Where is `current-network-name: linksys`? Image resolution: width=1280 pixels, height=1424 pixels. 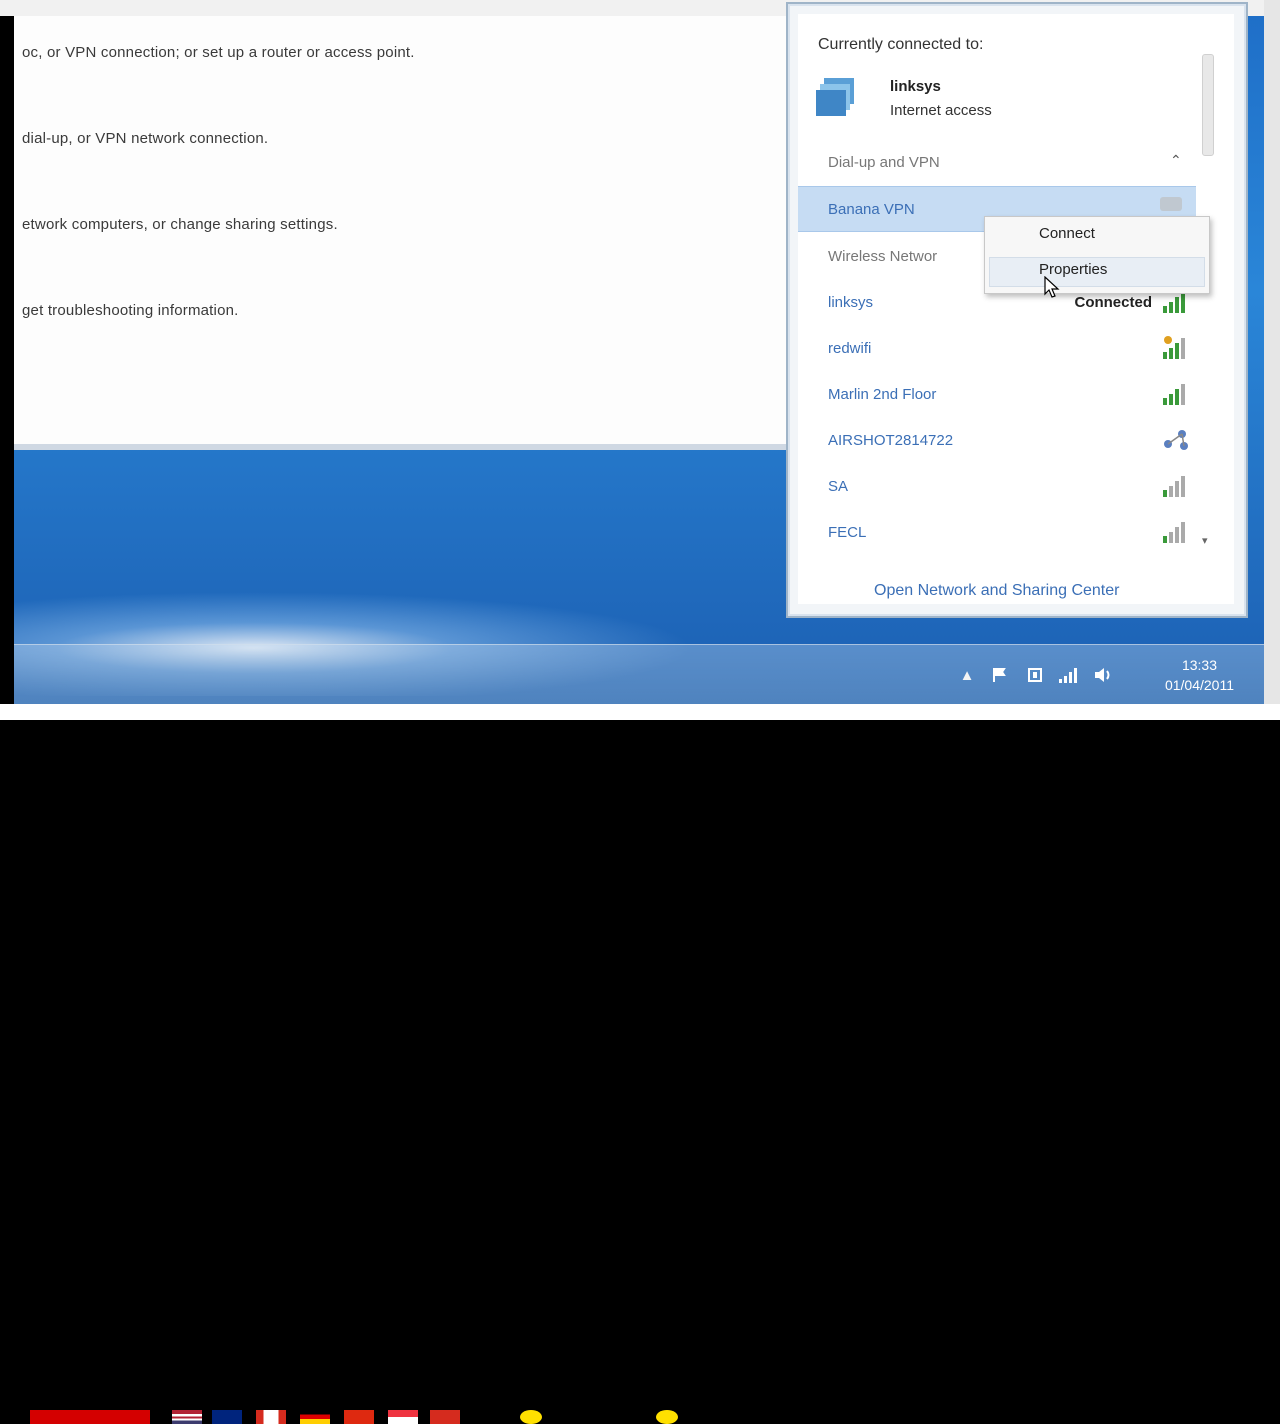 current-network-name: linksys is located at coordinates (915, 86).